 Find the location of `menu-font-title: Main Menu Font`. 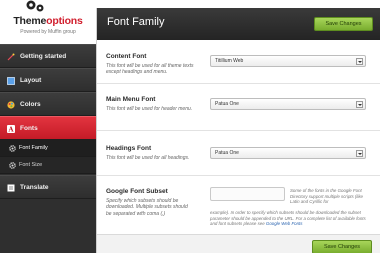

menu-font-title: Main Menu Font is located at coordinates (131, 99).